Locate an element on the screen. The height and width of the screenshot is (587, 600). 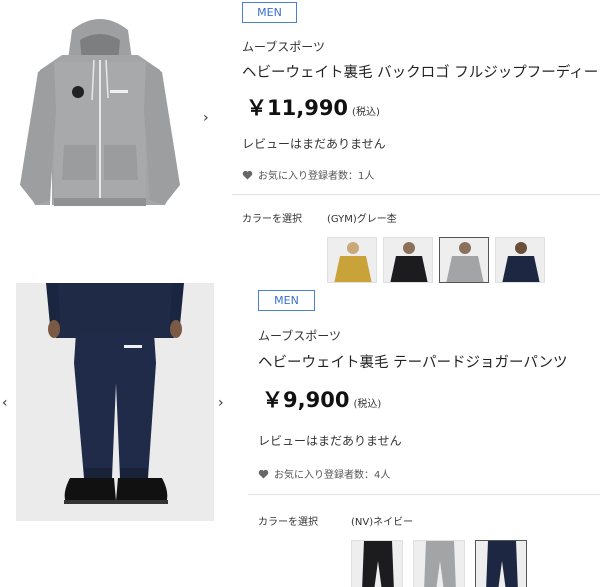
navy-pants-swatch is located at coordinates (502, 564).